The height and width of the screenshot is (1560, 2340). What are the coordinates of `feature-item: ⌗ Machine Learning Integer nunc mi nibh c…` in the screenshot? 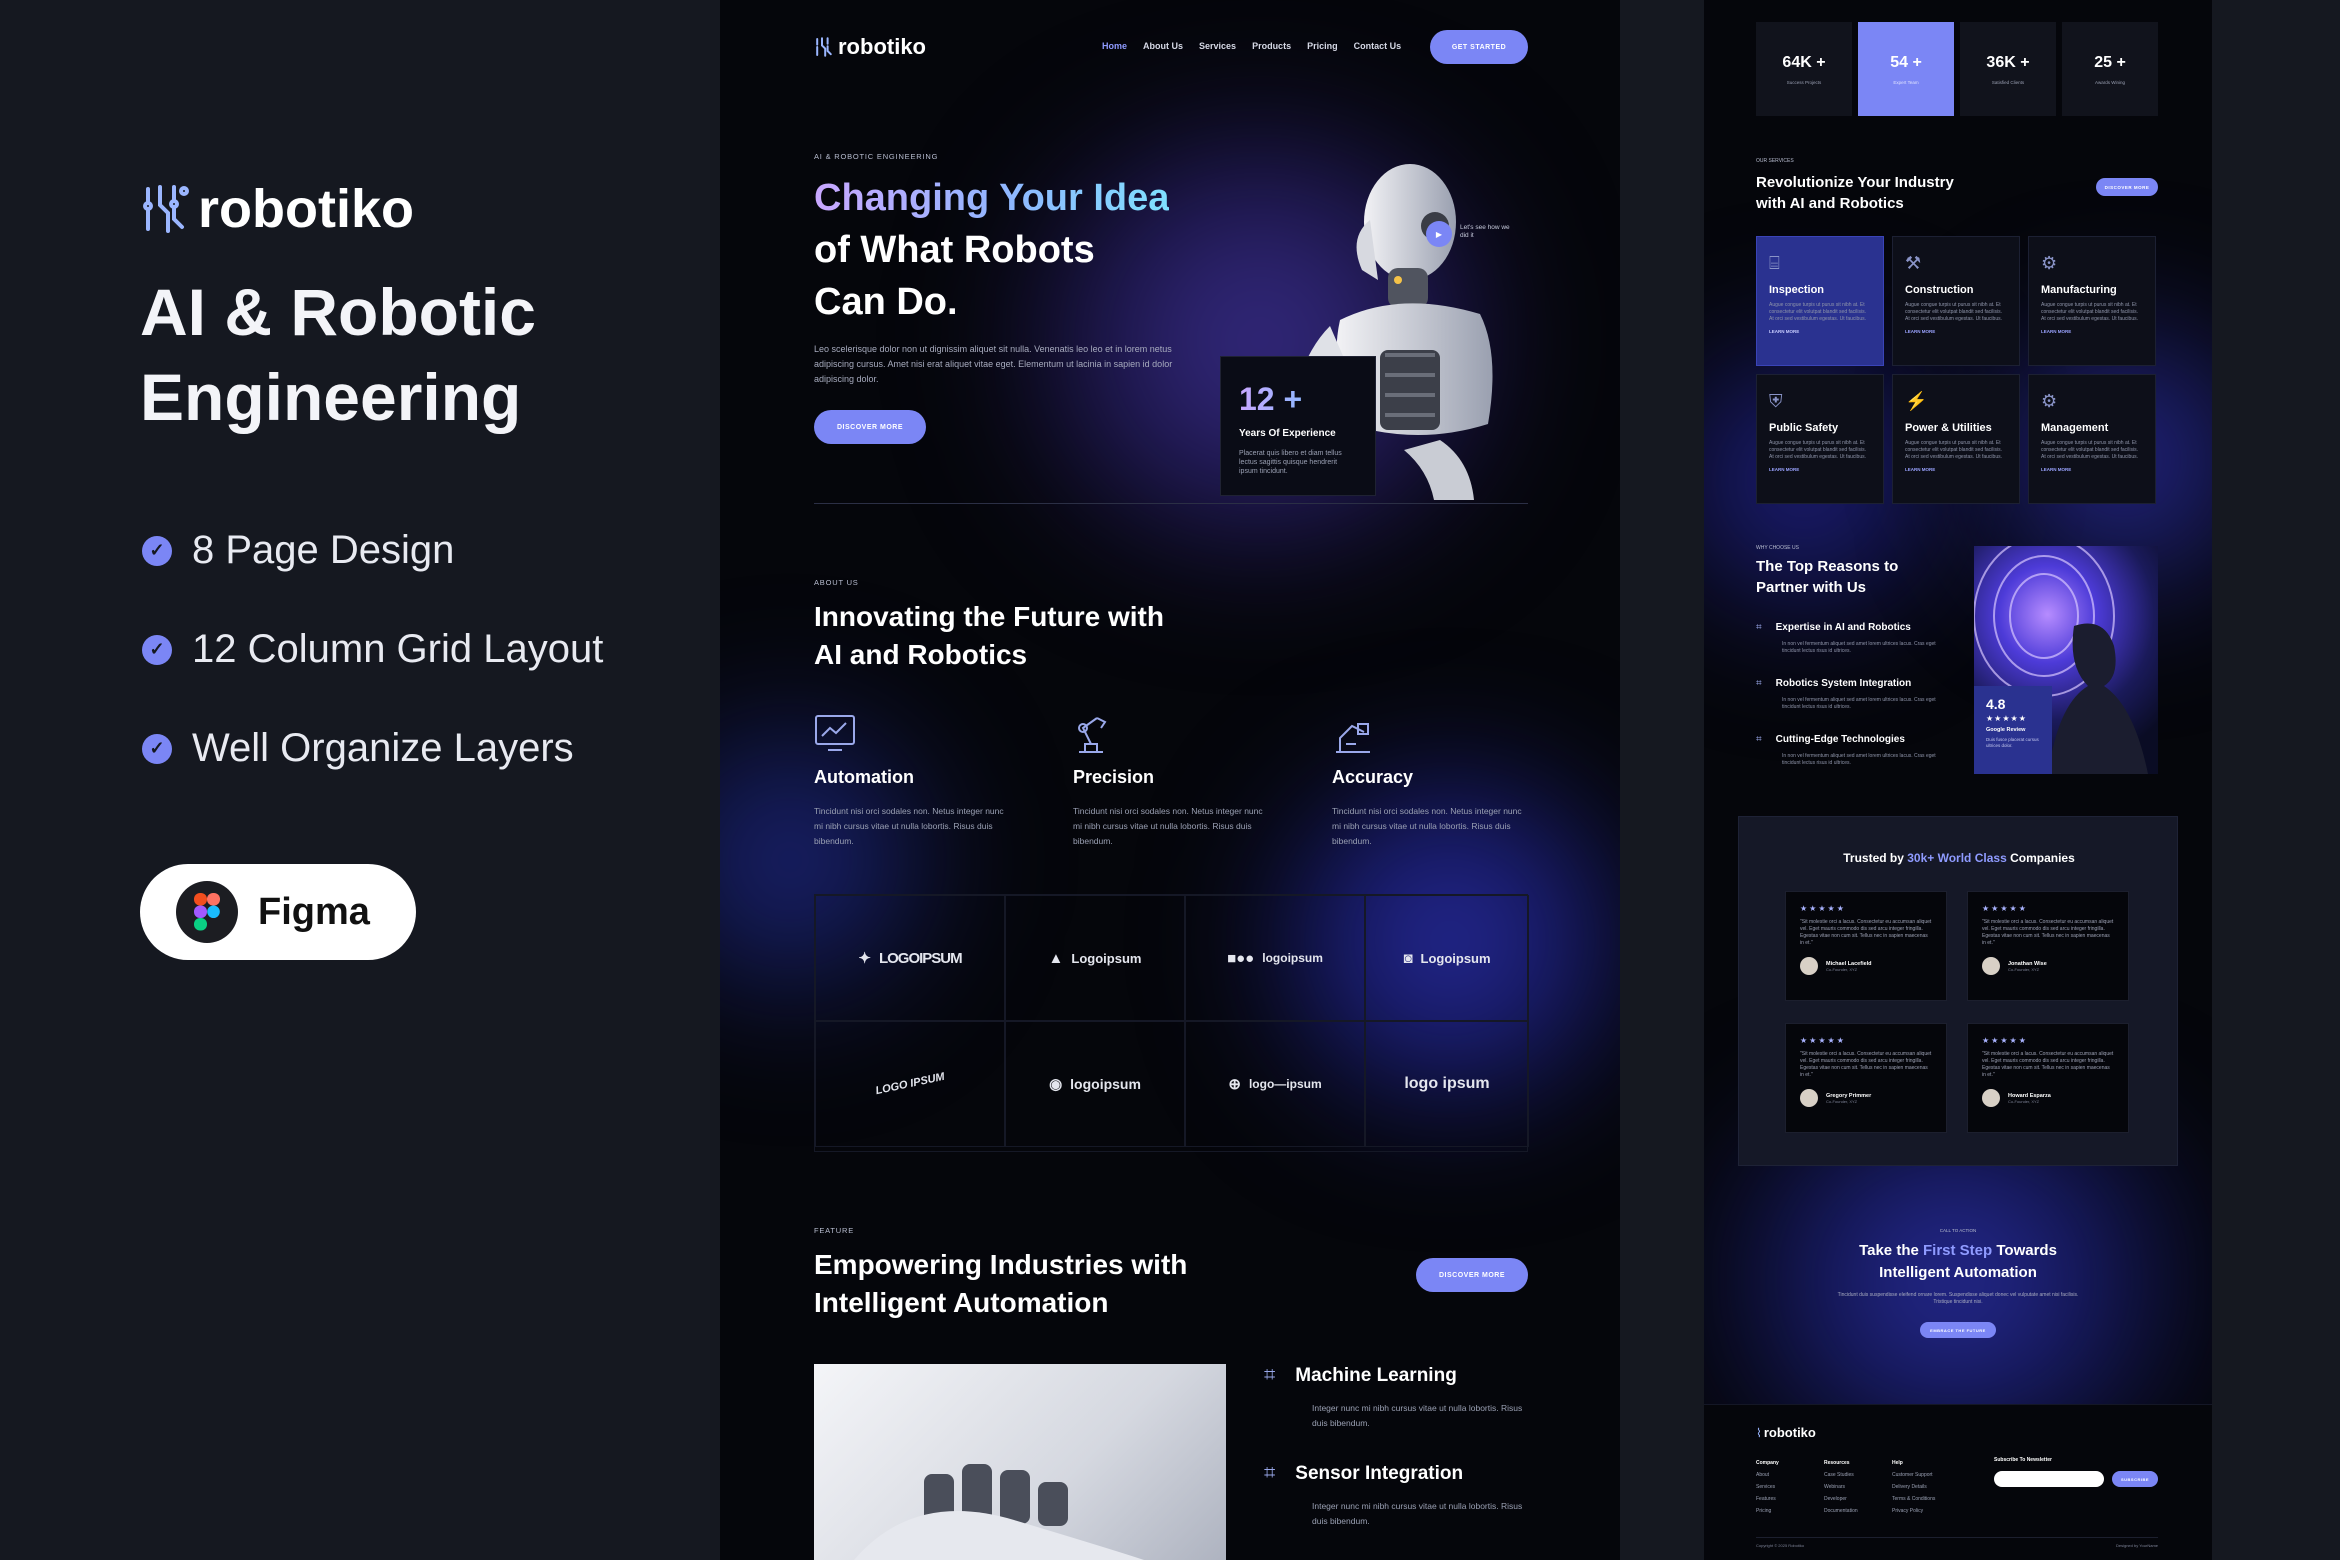 It's located at (1394, 1397).